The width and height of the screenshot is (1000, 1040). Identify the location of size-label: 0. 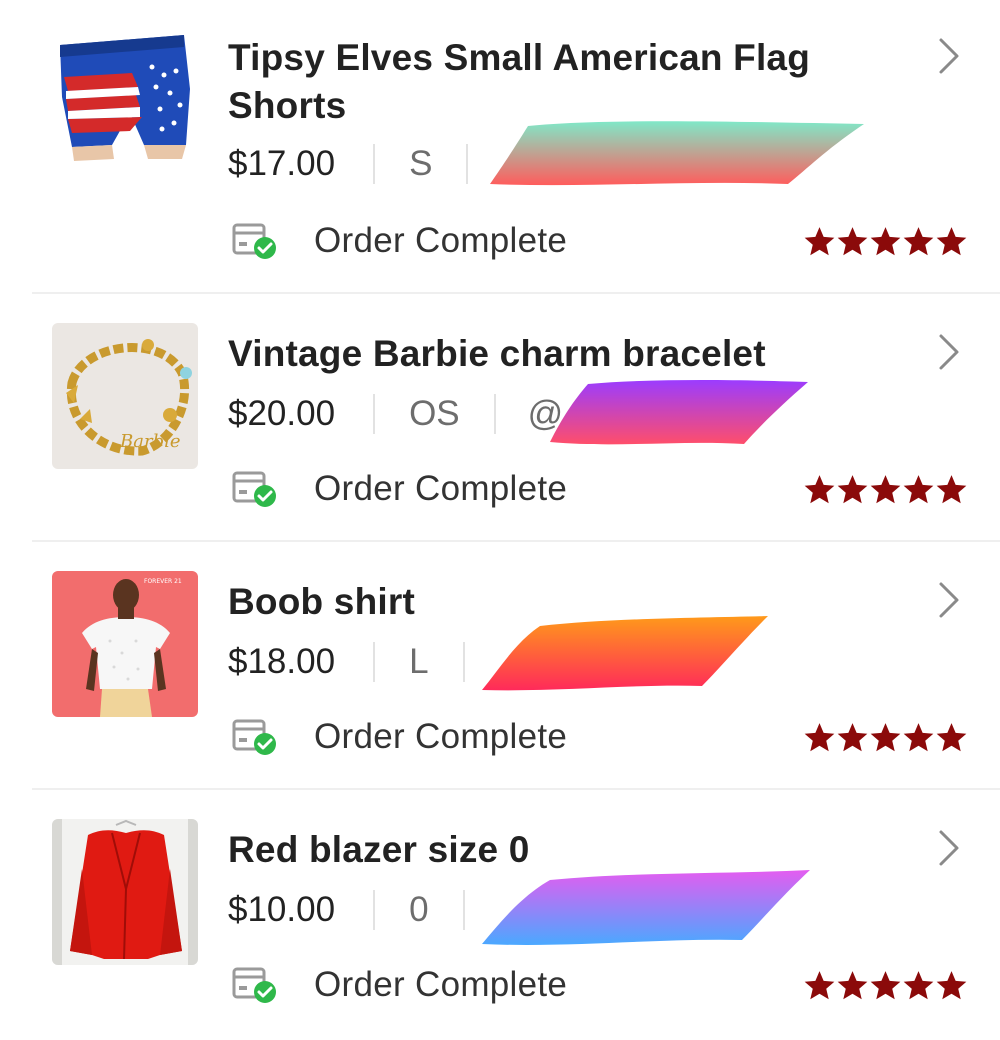
(419, 909).